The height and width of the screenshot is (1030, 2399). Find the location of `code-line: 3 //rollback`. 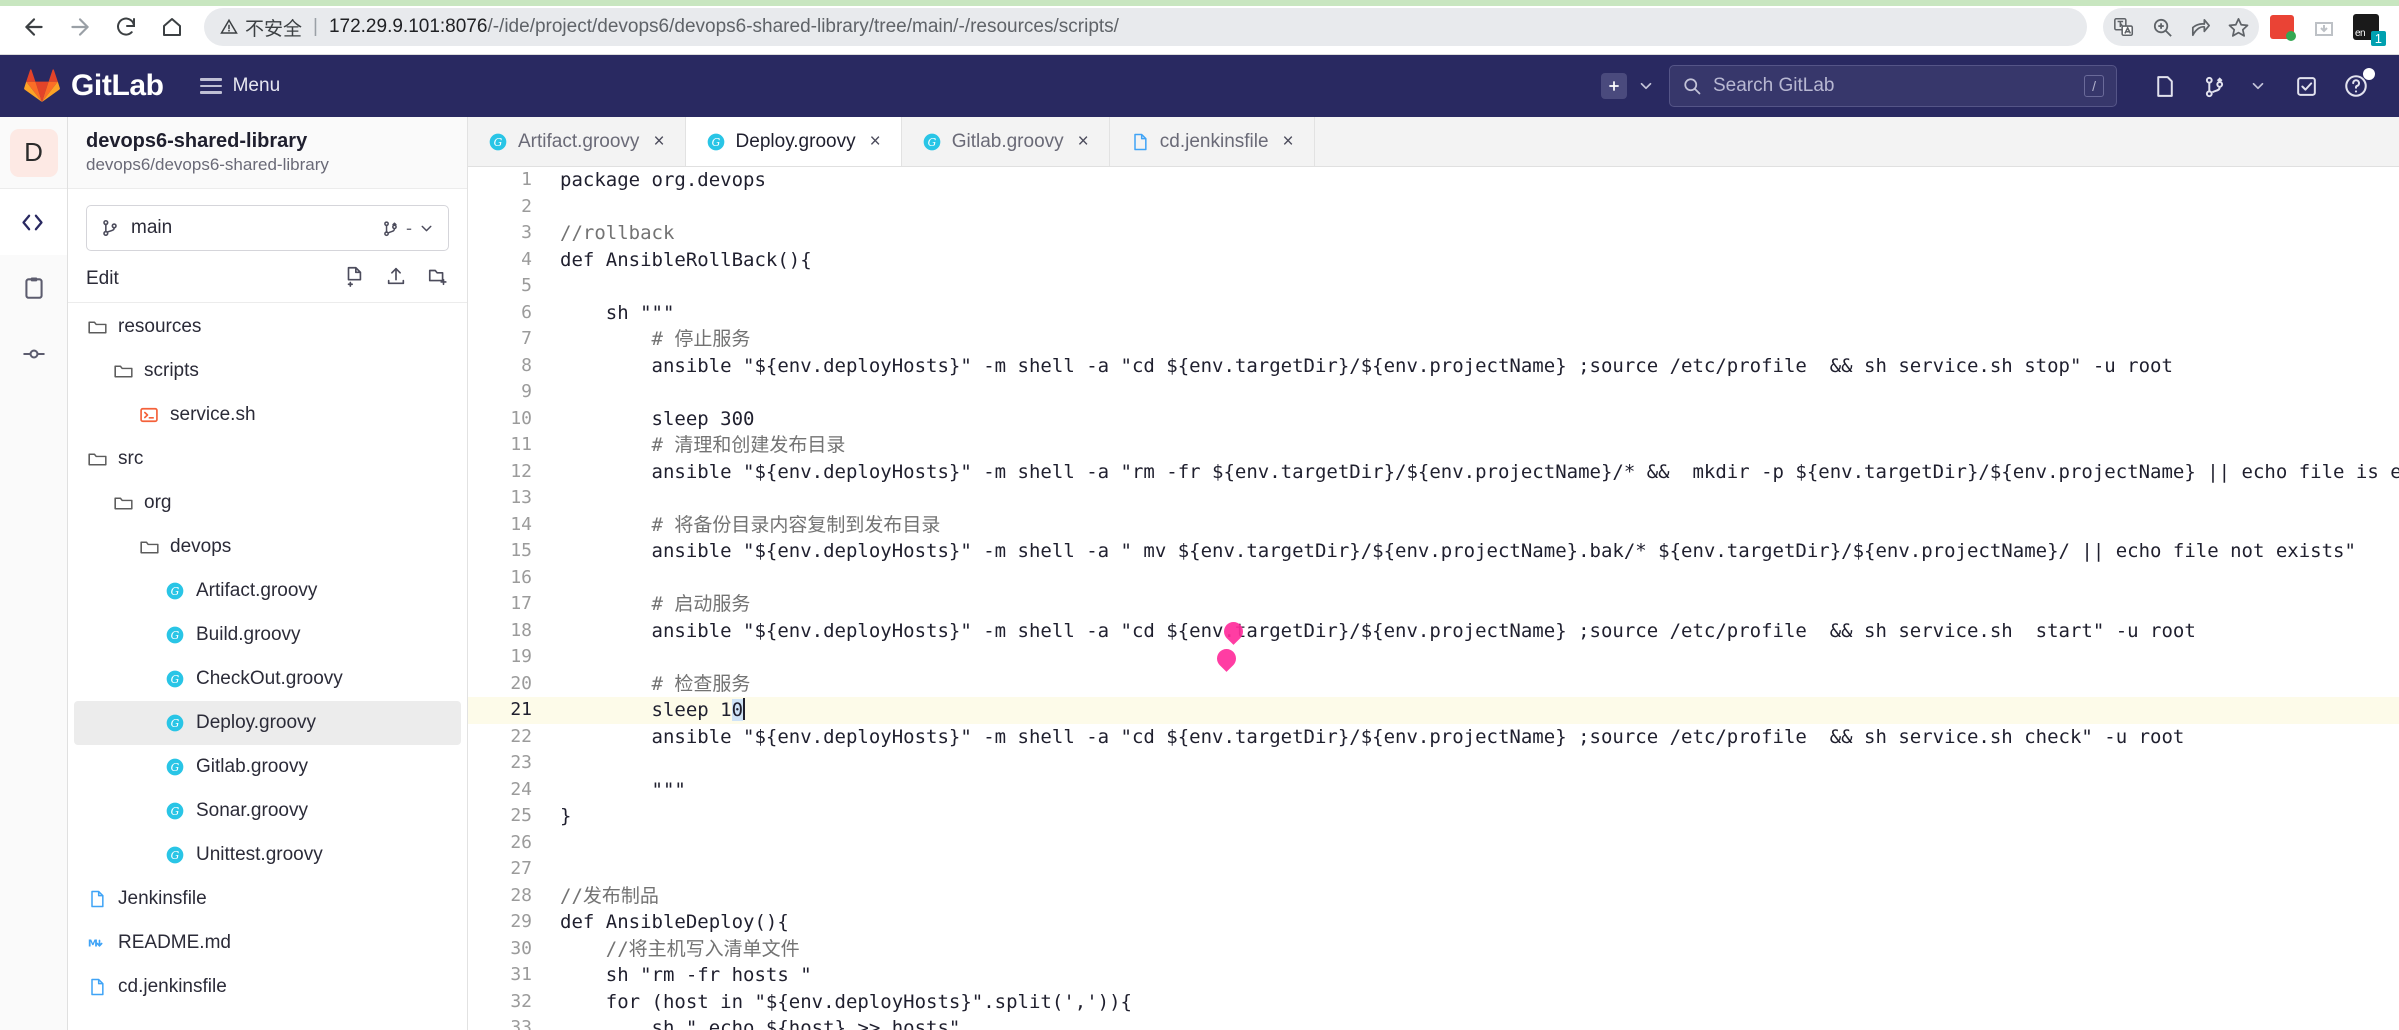

code-line: 3 //rollback is located at coordinates (1433, 233).